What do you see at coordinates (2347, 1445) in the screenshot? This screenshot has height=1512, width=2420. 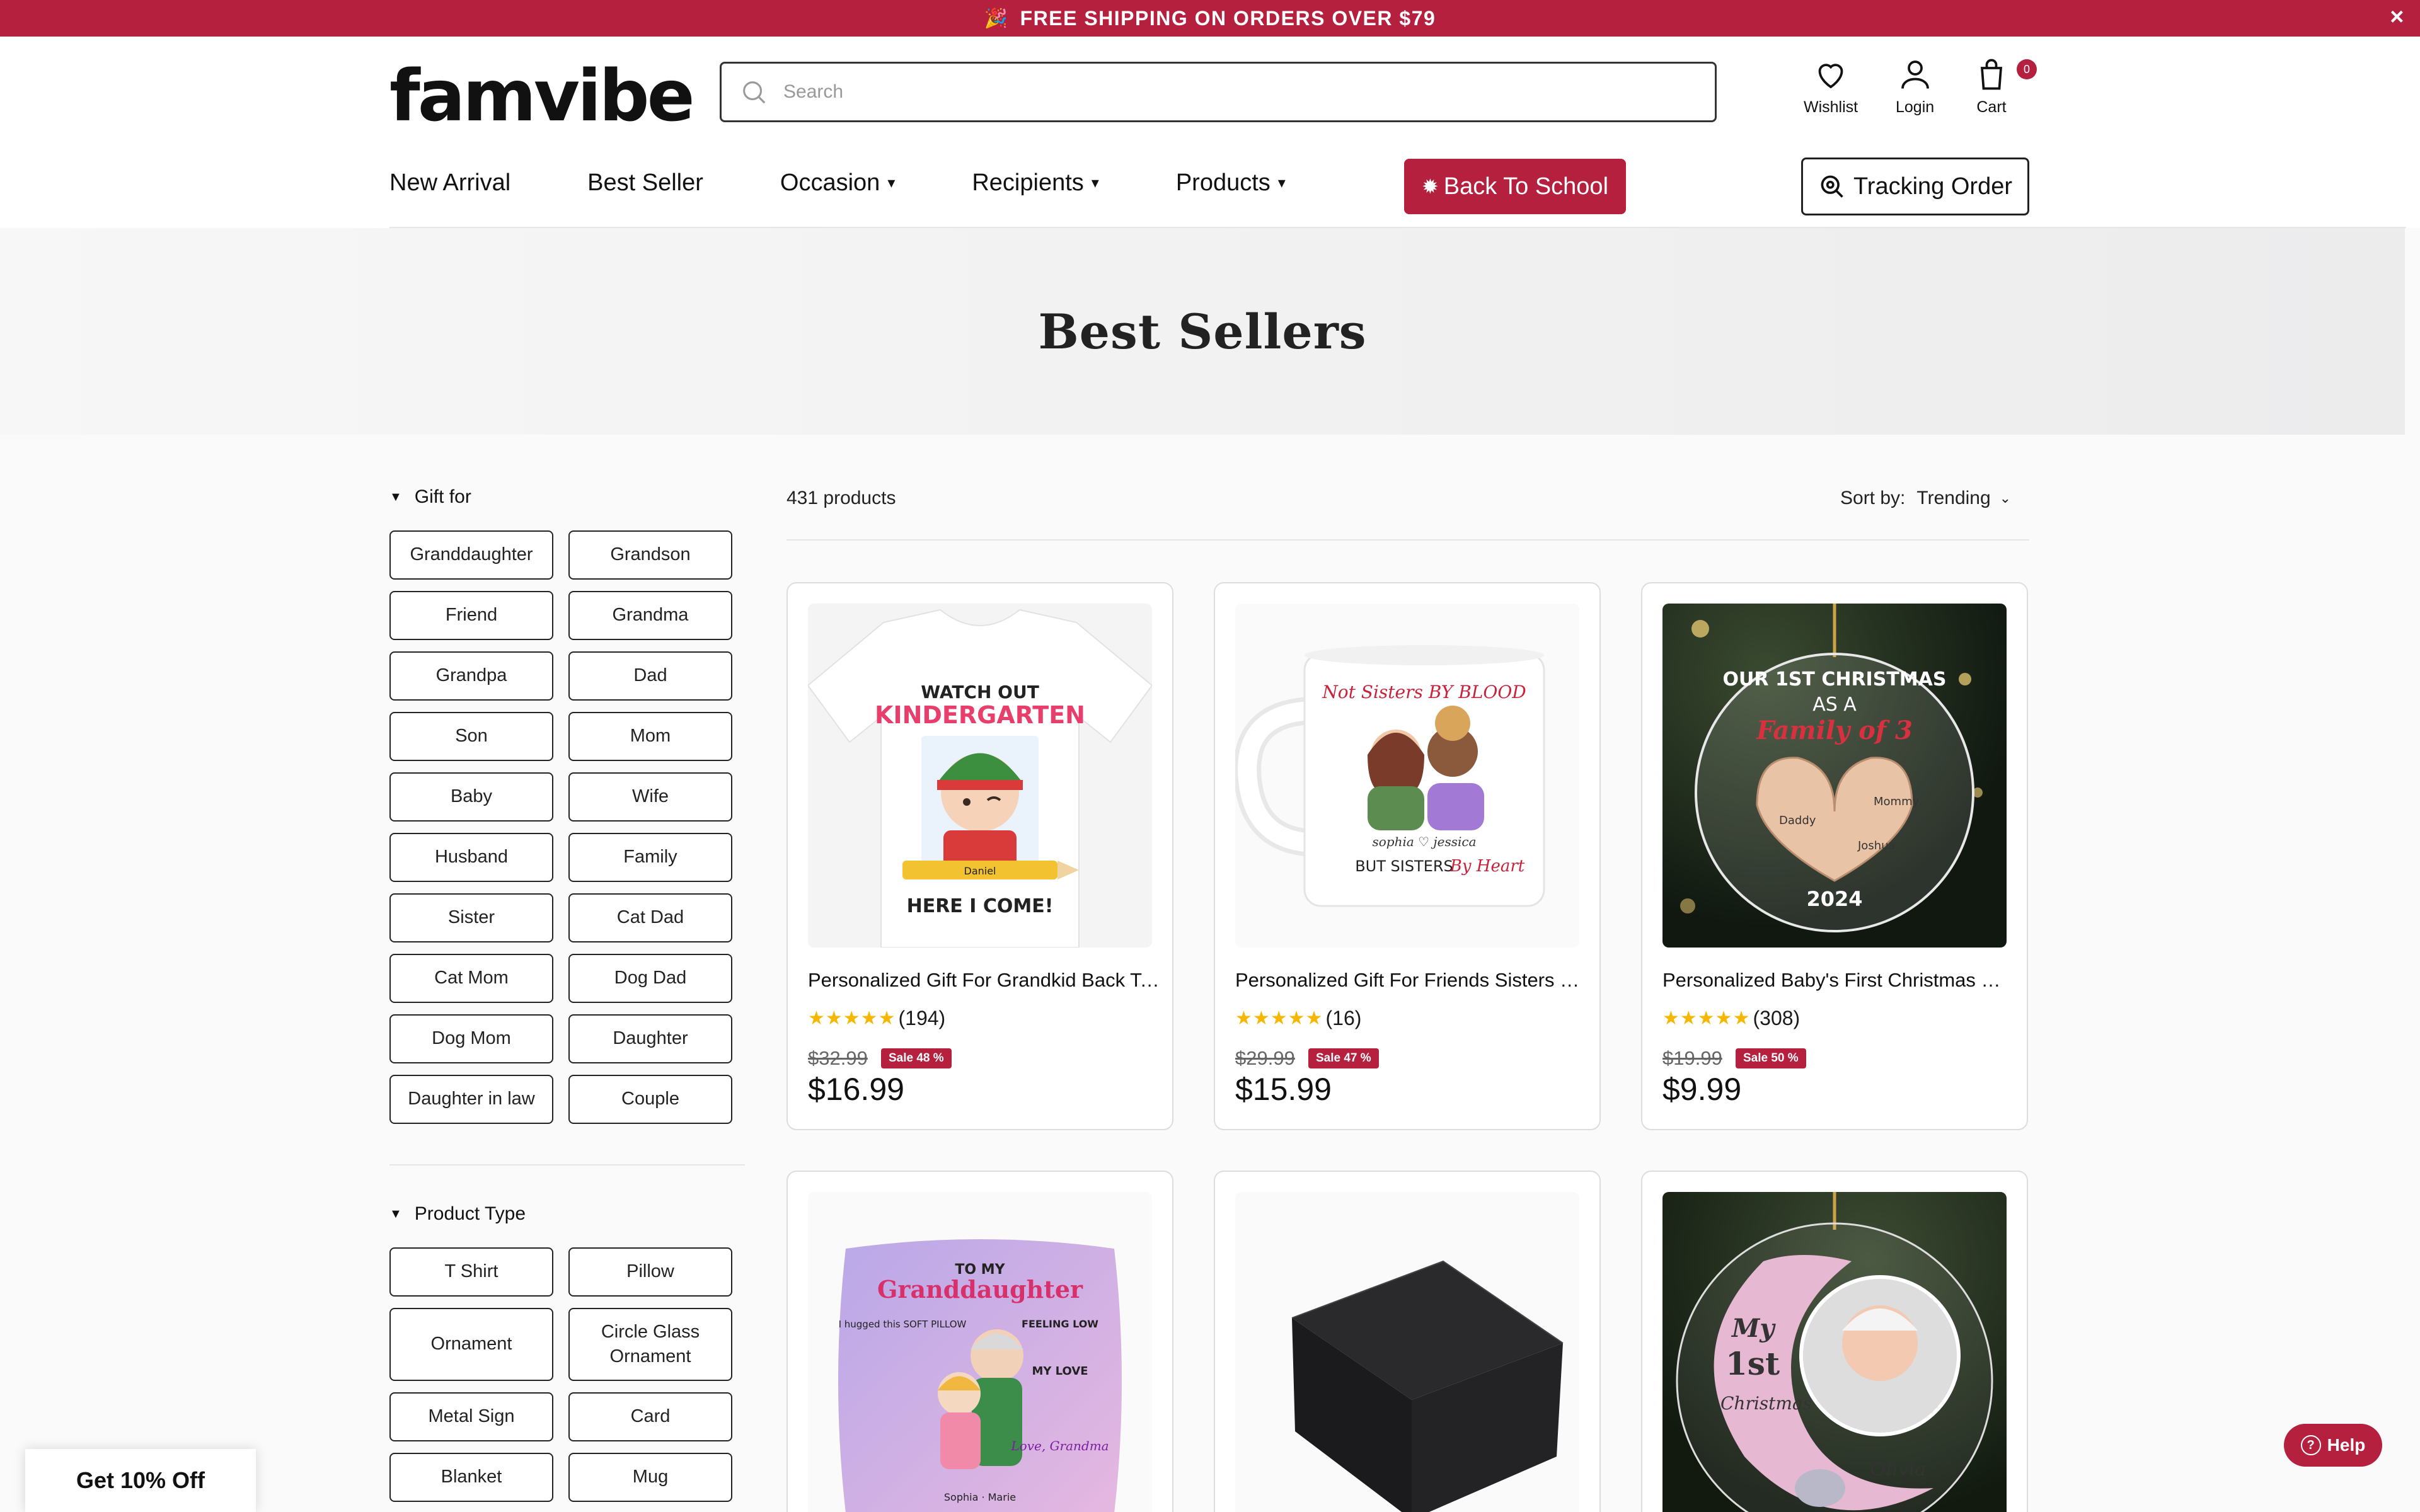 I see `help-label: Help` at bounding box center [2347, 1445].